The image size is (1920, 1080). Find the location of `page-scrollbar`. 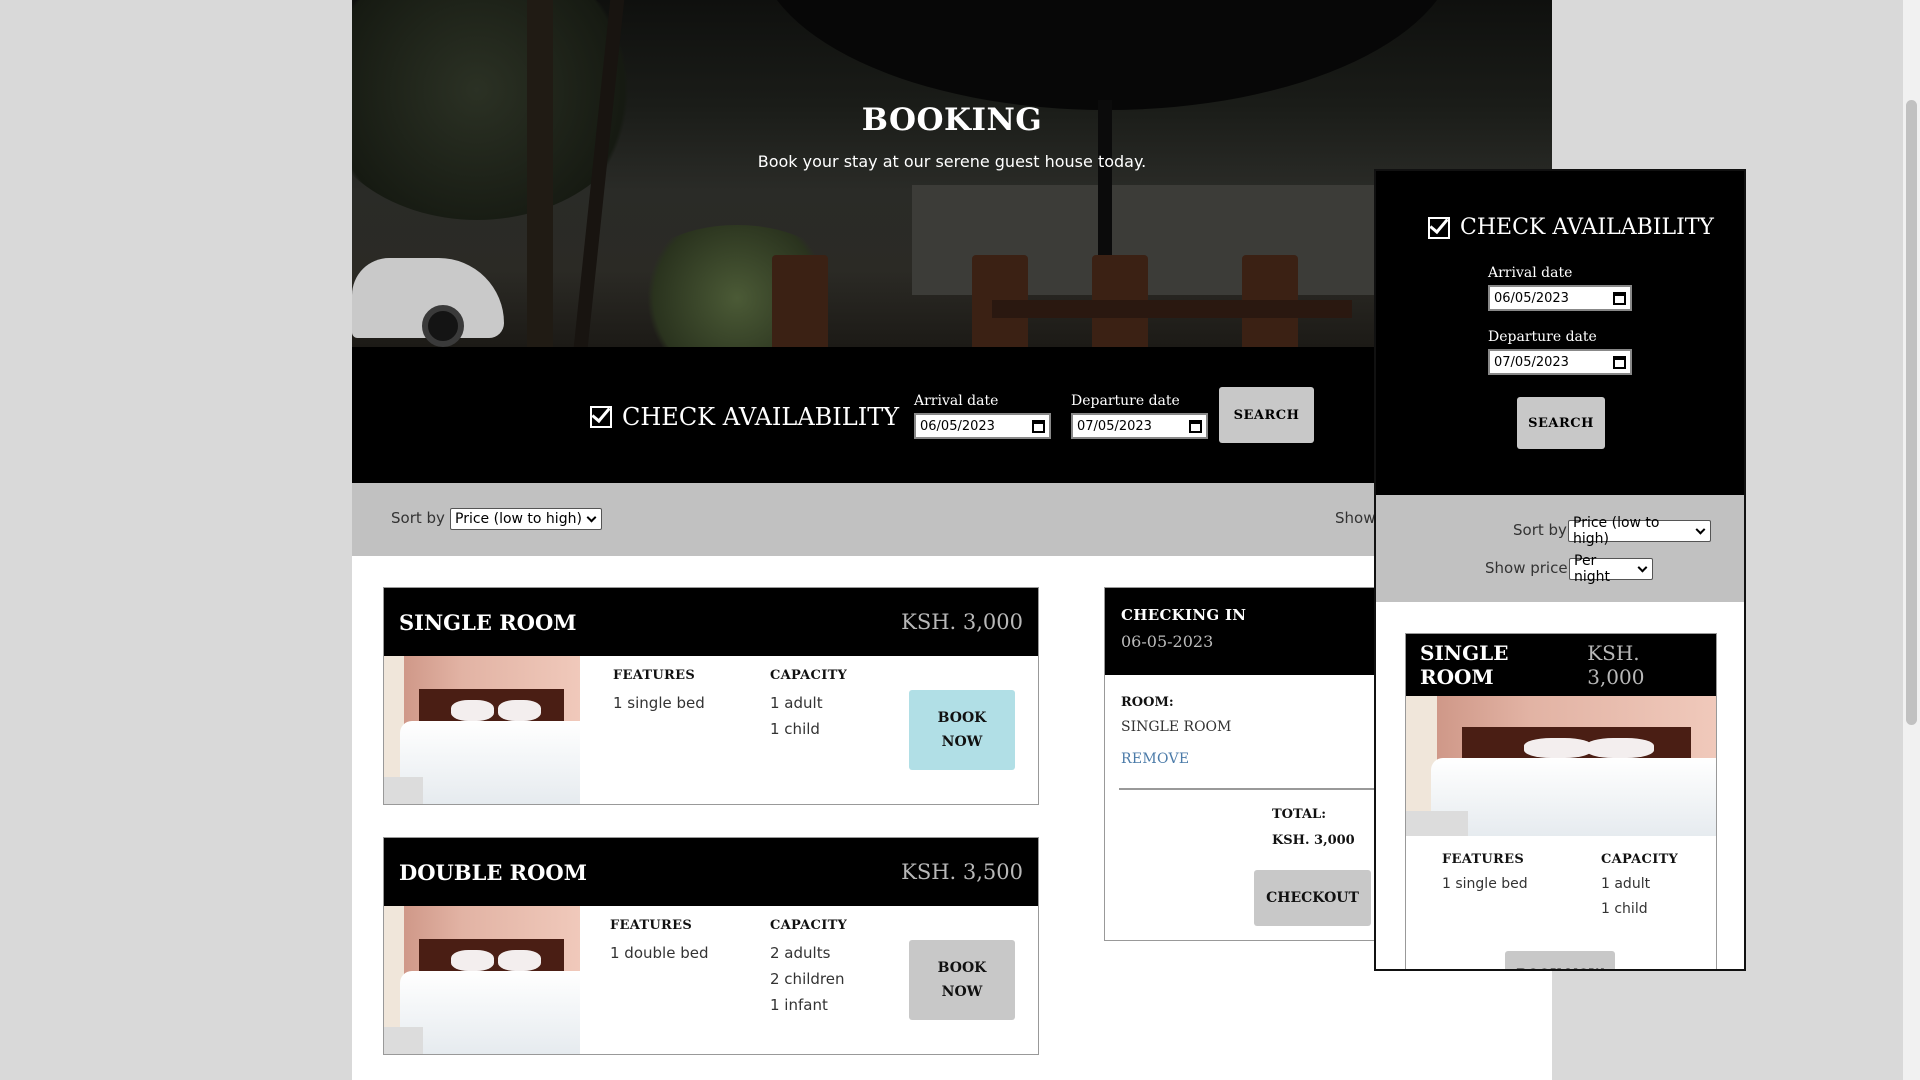

page-scrollbar is located at coordinates (1911, 540).